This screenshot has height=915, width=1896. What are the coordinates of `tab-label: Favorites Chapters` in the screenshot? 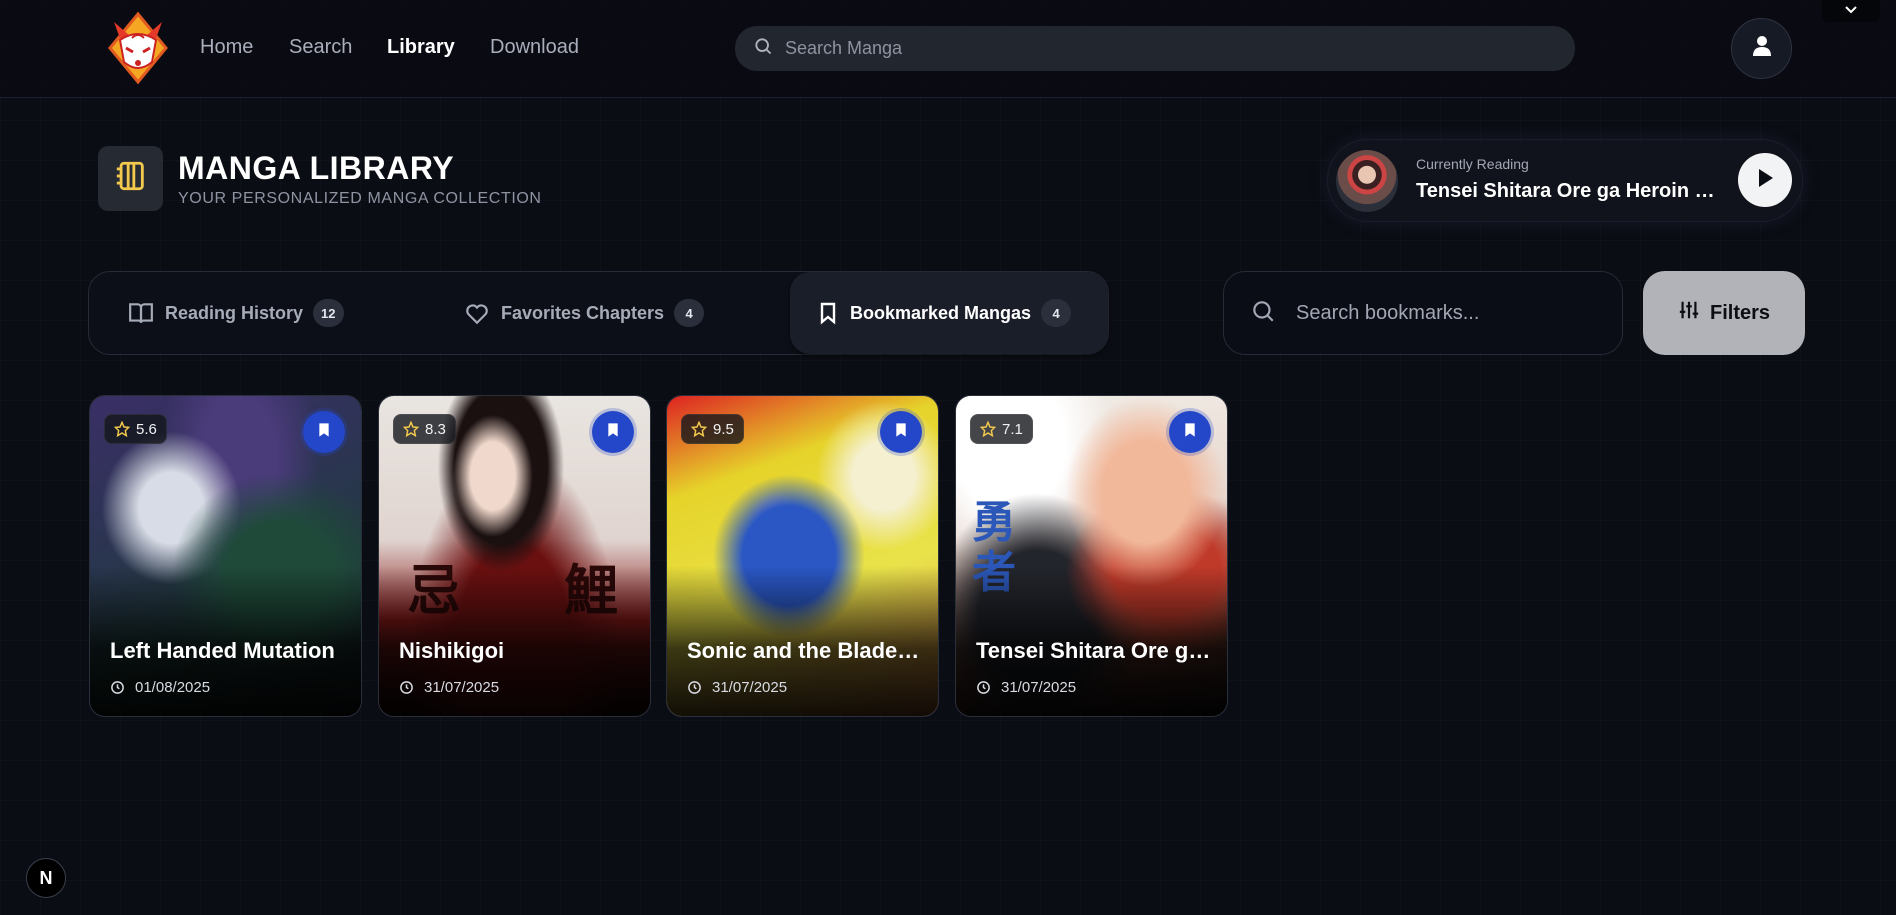 It's located at (583, 312).